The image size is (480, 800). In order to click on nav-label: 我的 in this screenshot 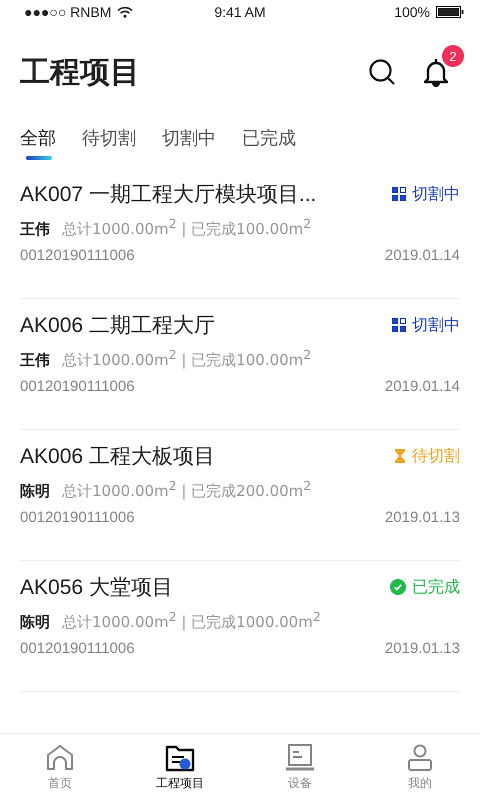, I will do `click(420, 783)`.